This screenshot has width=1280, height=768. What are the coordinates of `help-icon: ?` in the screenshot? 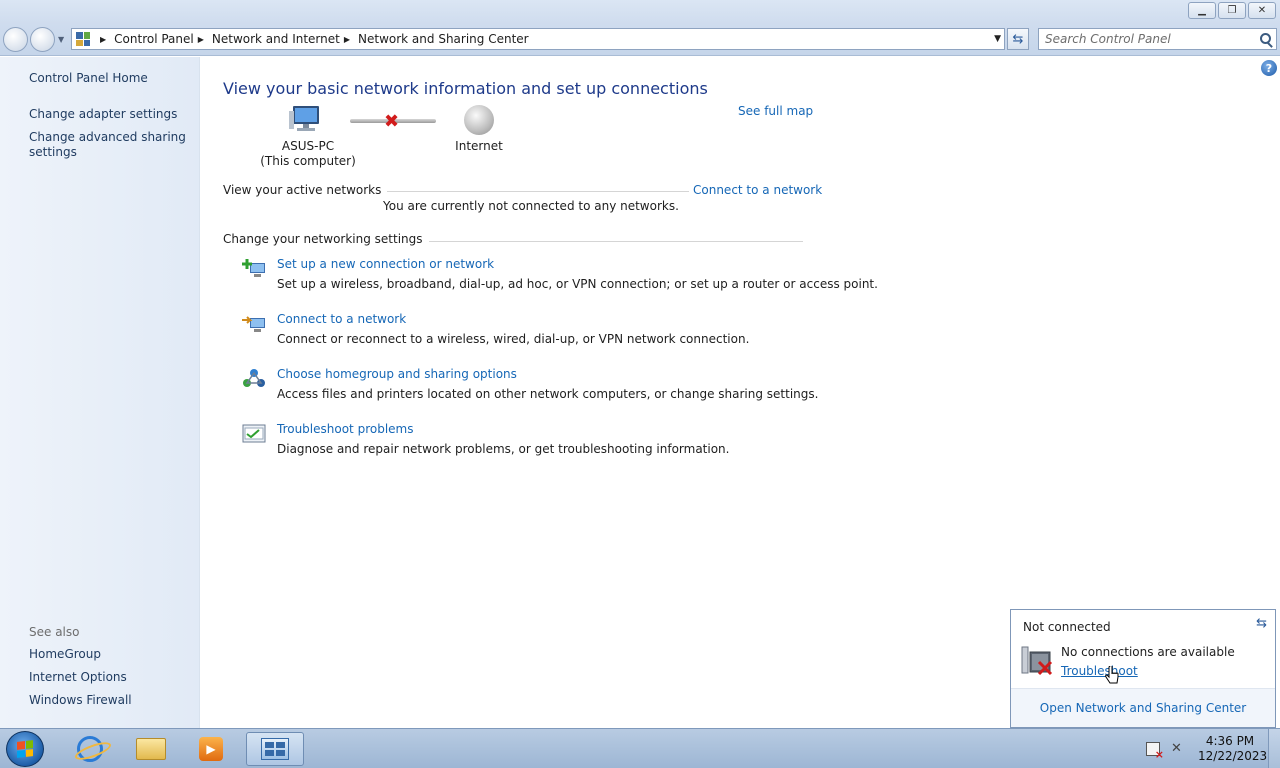 It's located at (1269, 68).